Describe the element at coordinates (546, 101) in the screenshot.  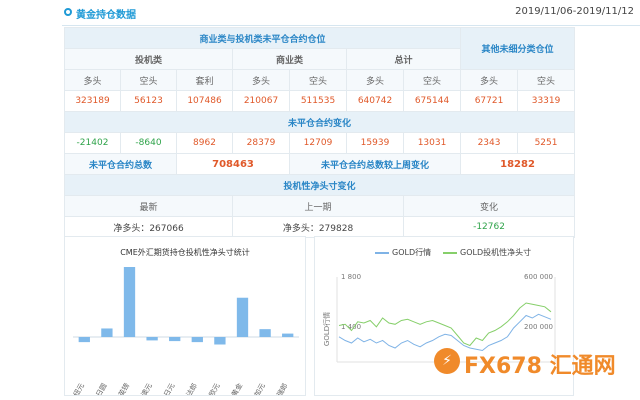
I see `table-cell: 33319` at that location.